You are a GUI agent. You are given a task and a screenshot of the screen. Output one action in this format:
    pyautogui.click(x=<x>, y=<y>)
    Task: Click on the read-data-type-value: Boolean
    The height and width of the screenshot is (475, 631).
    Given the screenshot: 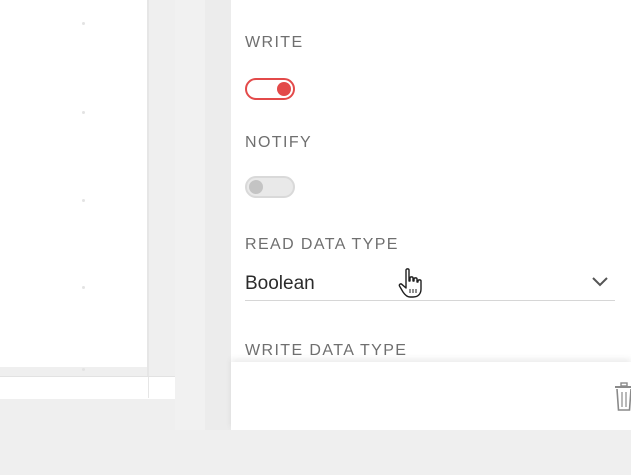 What is the action you would take?
    pyautogui.click(x=280, y=283)
    